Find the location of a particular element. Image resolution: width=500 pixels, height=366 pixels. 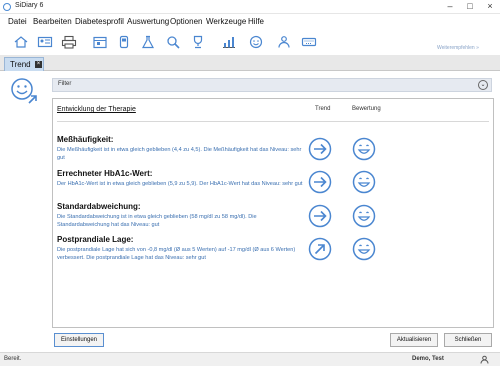

print-icon is located at coordinates (69, 42).